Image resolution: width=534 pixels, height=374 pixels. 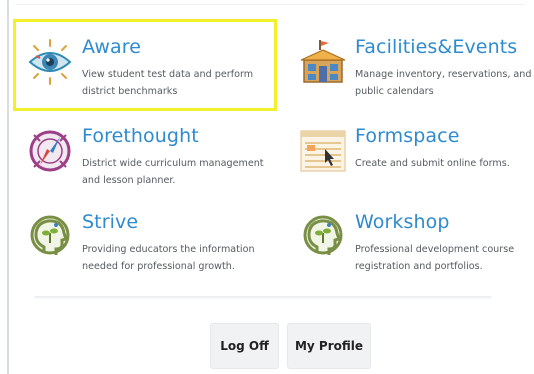 What do you see at coordinates (145, 65) in the screenshot?
I see `highlight-box` at bounding box center [145, 65].